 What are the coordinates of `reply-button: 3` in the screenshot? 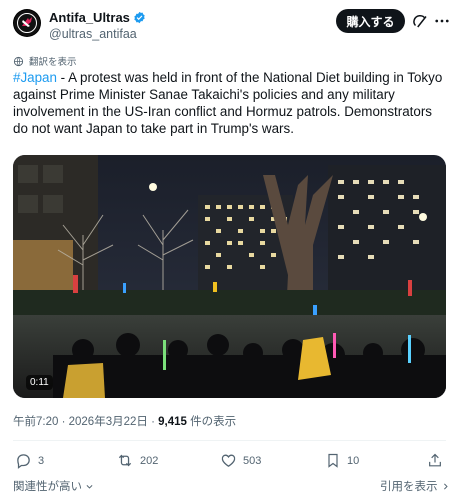 It's located at (29, 460).